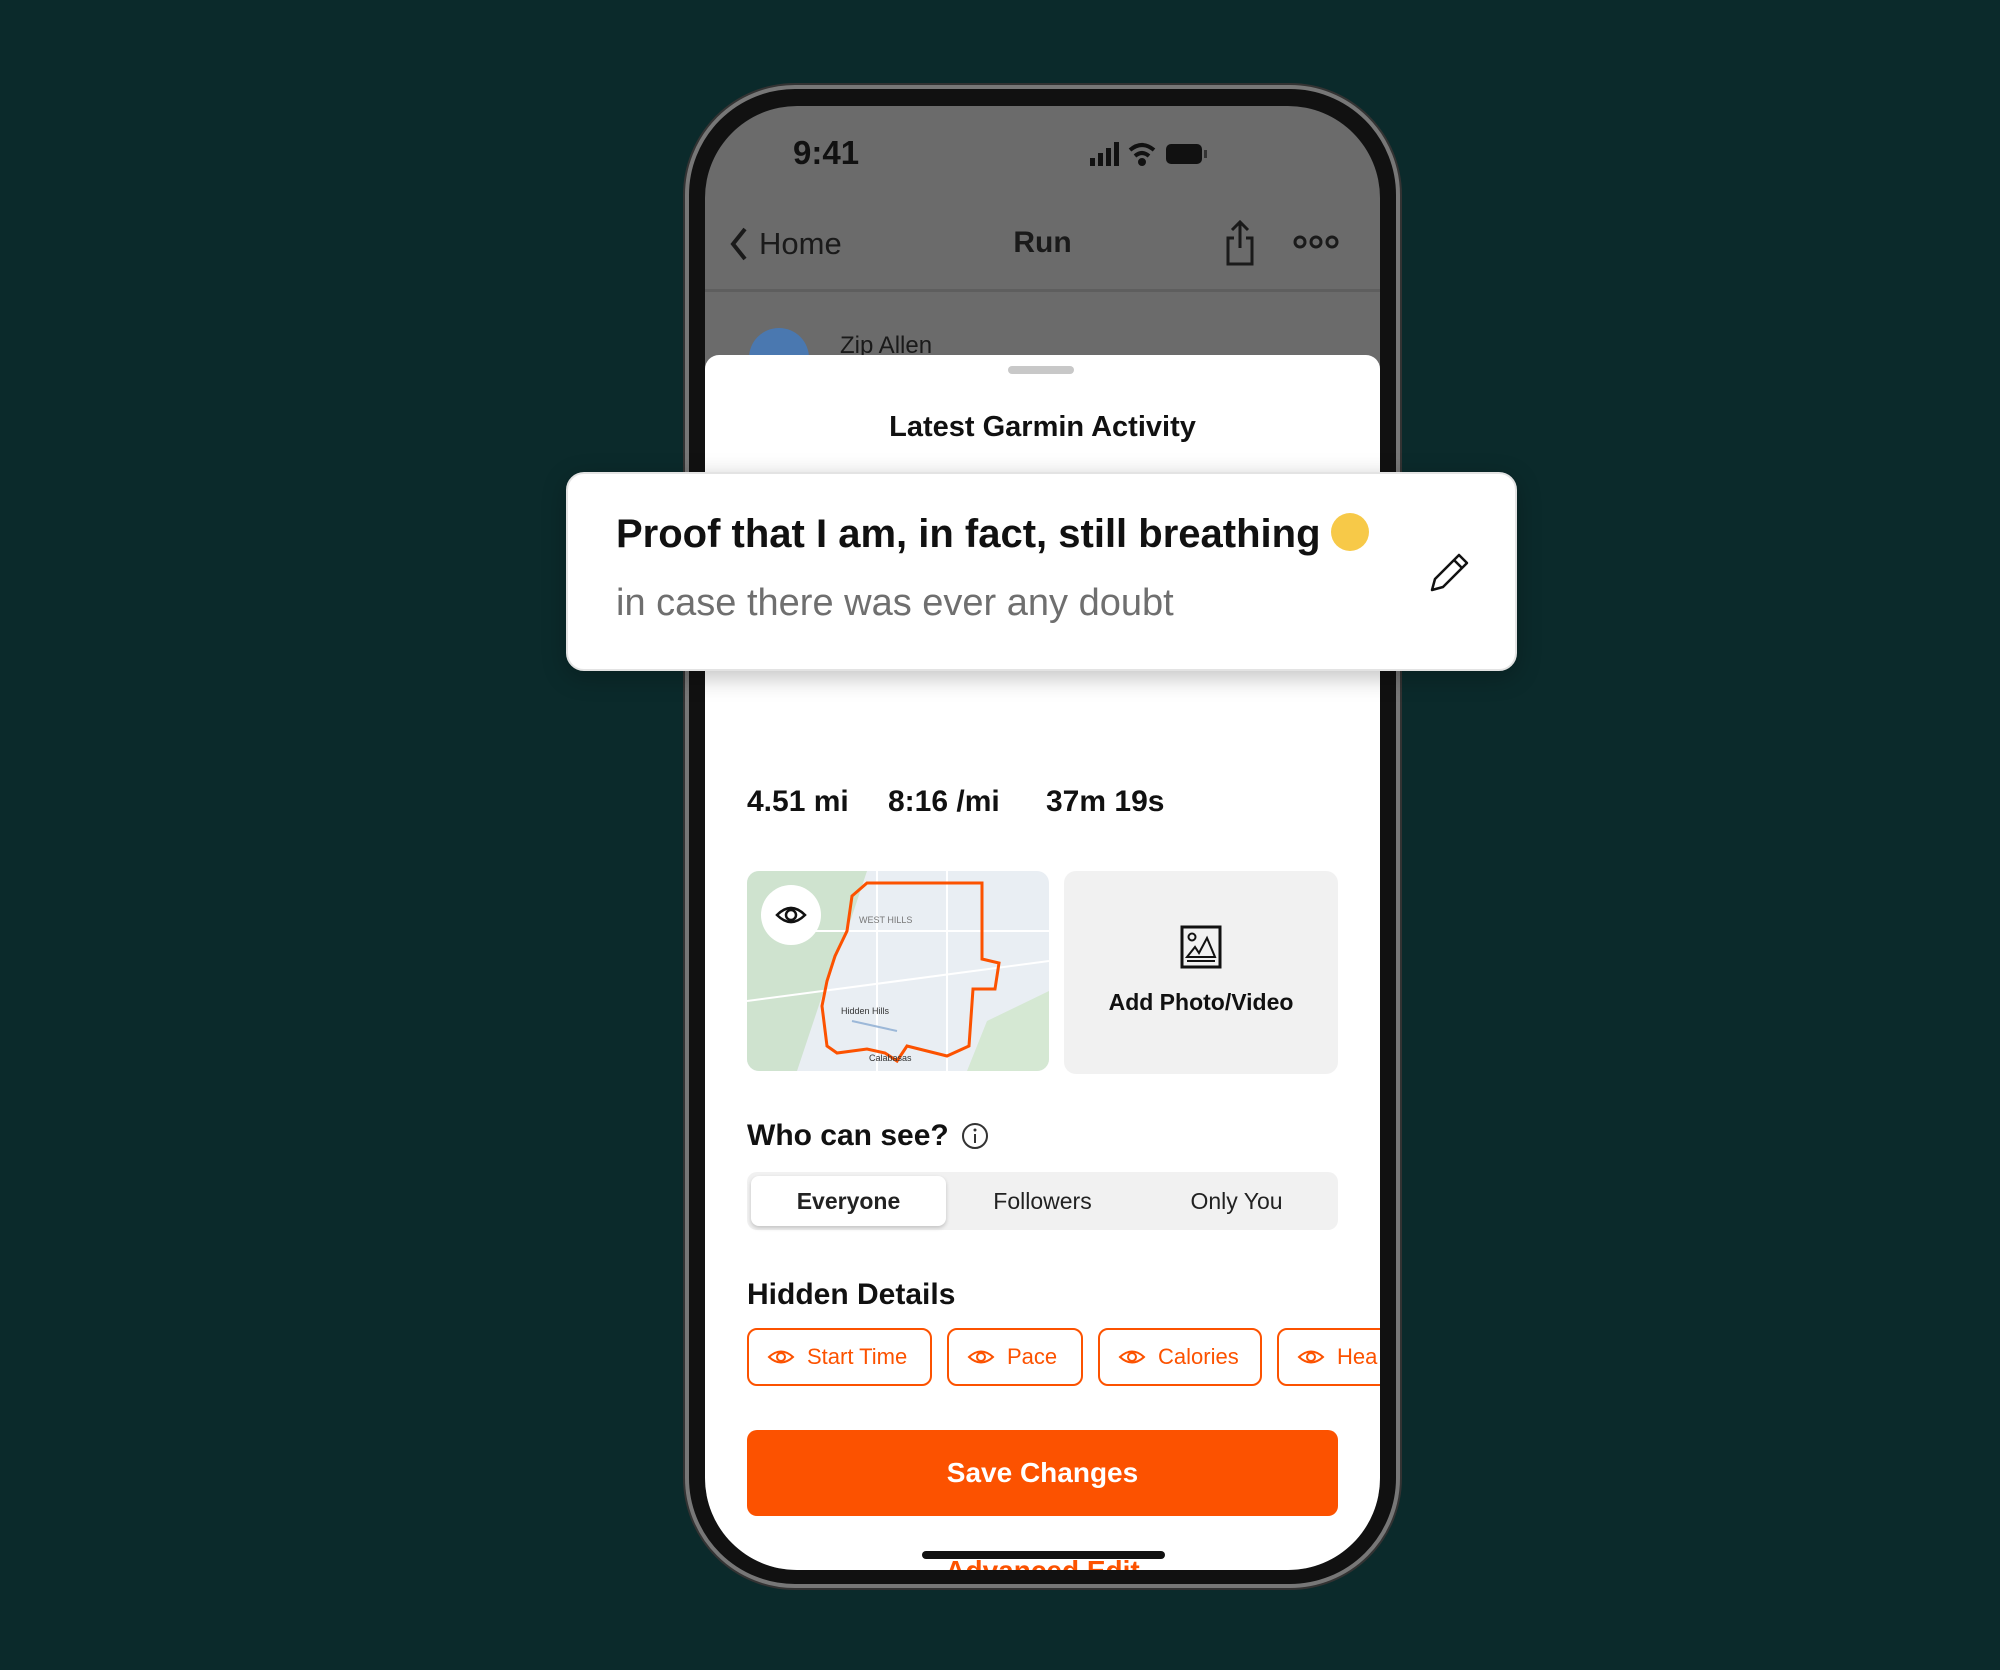  What do you see at coordinates (1236, 1201) in the screenshot?
I see `segment-only-you: Only You` at bounding box center [1236, 1201].